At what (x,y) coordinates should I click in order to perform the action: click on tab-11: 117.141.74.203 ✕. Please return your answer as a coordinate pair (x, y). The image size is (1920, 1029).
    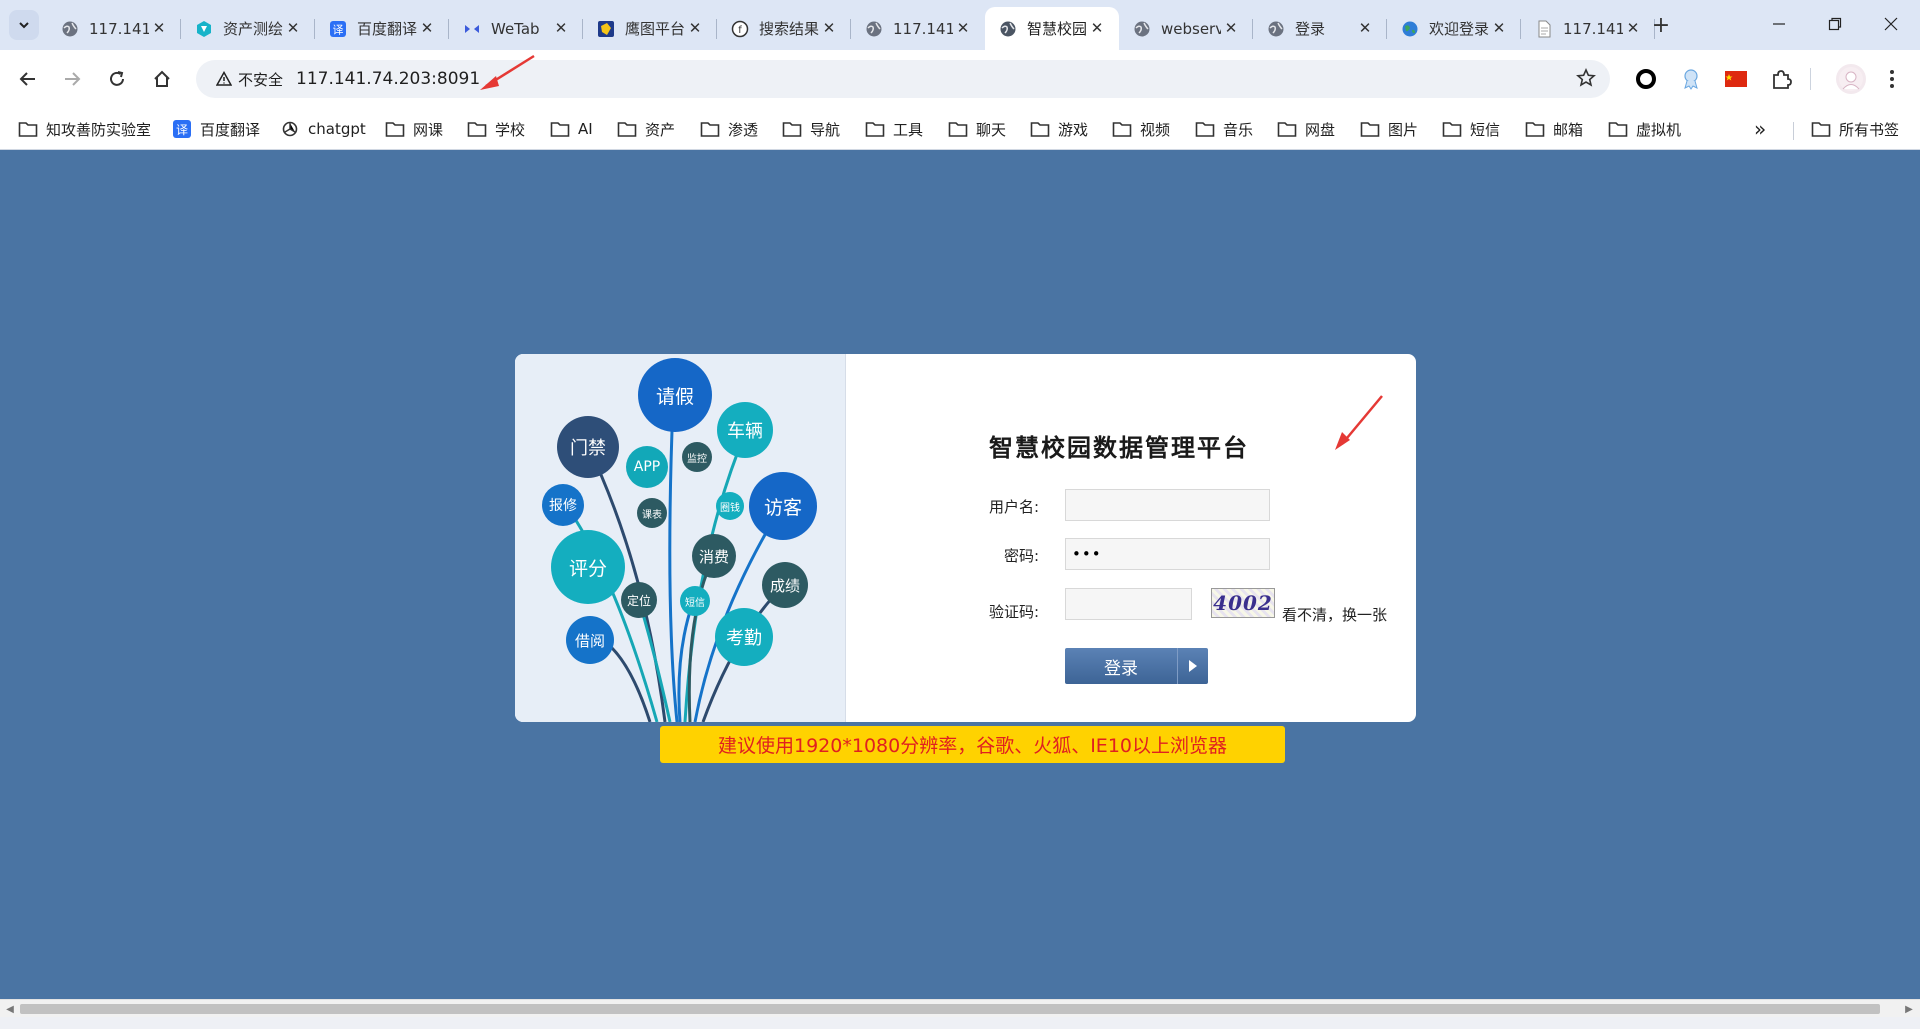
    Looking at the image, I should click on (1588, 28).